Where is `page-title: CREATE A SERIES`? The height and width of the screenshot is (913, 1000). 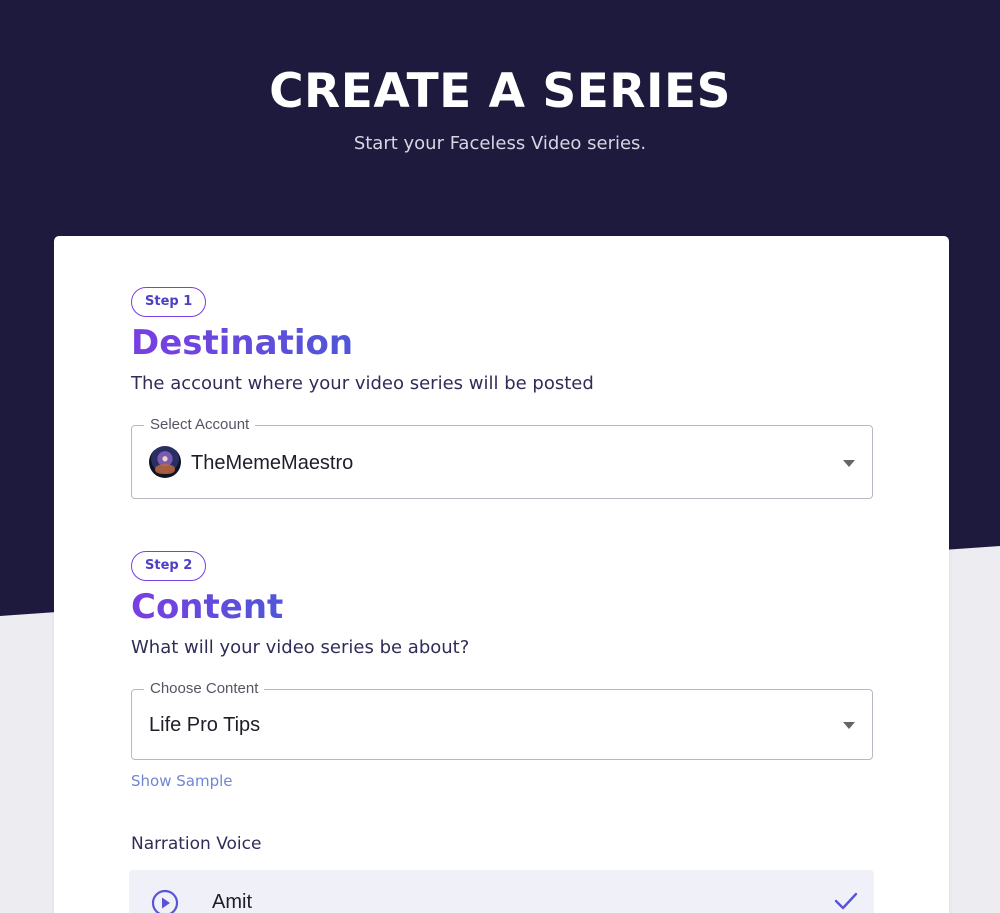
page-title: CREATE A SERIES is located at coordinates (500, 91).